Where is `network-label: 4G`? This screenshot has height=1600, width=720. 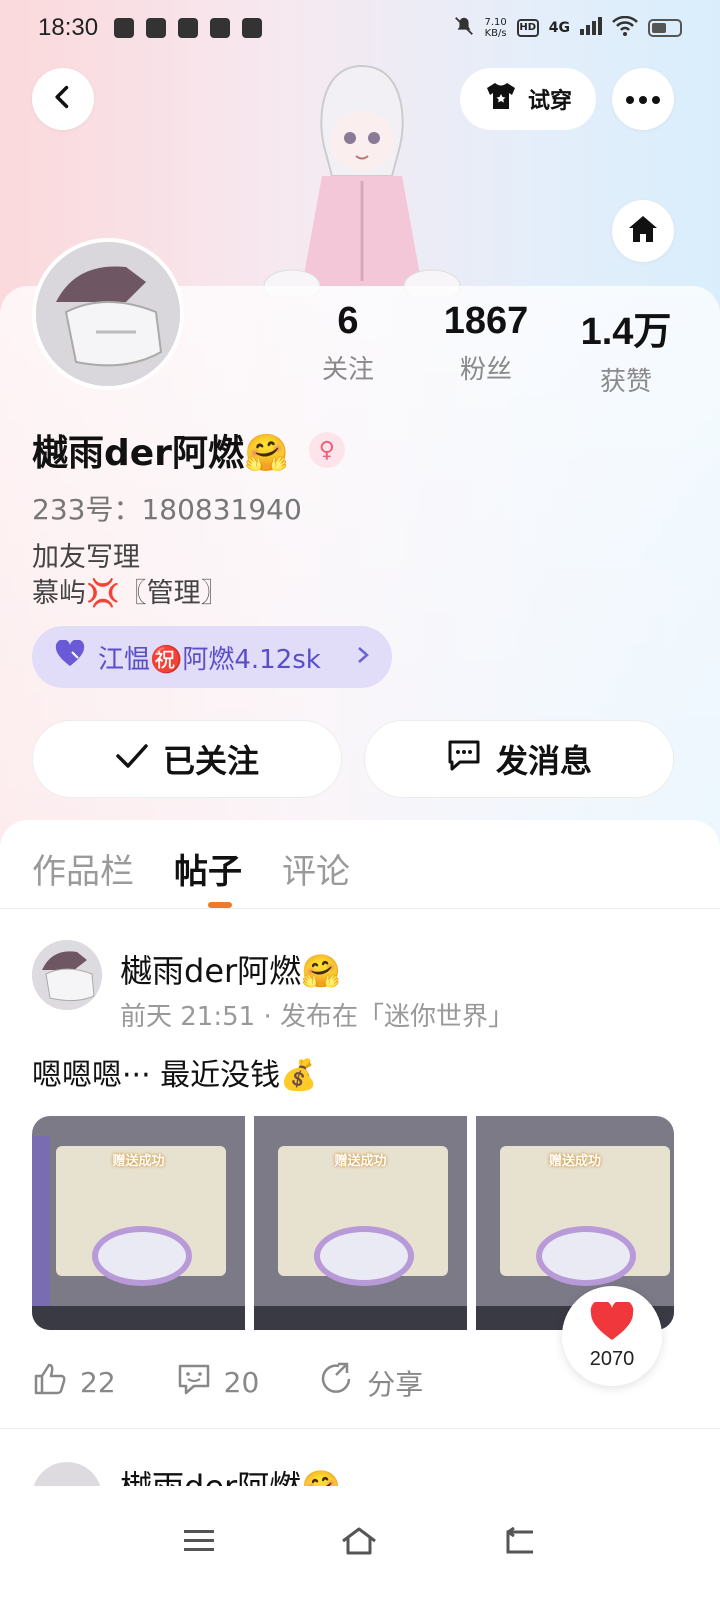
network-label: 4G is located at coordinates (559, 28).